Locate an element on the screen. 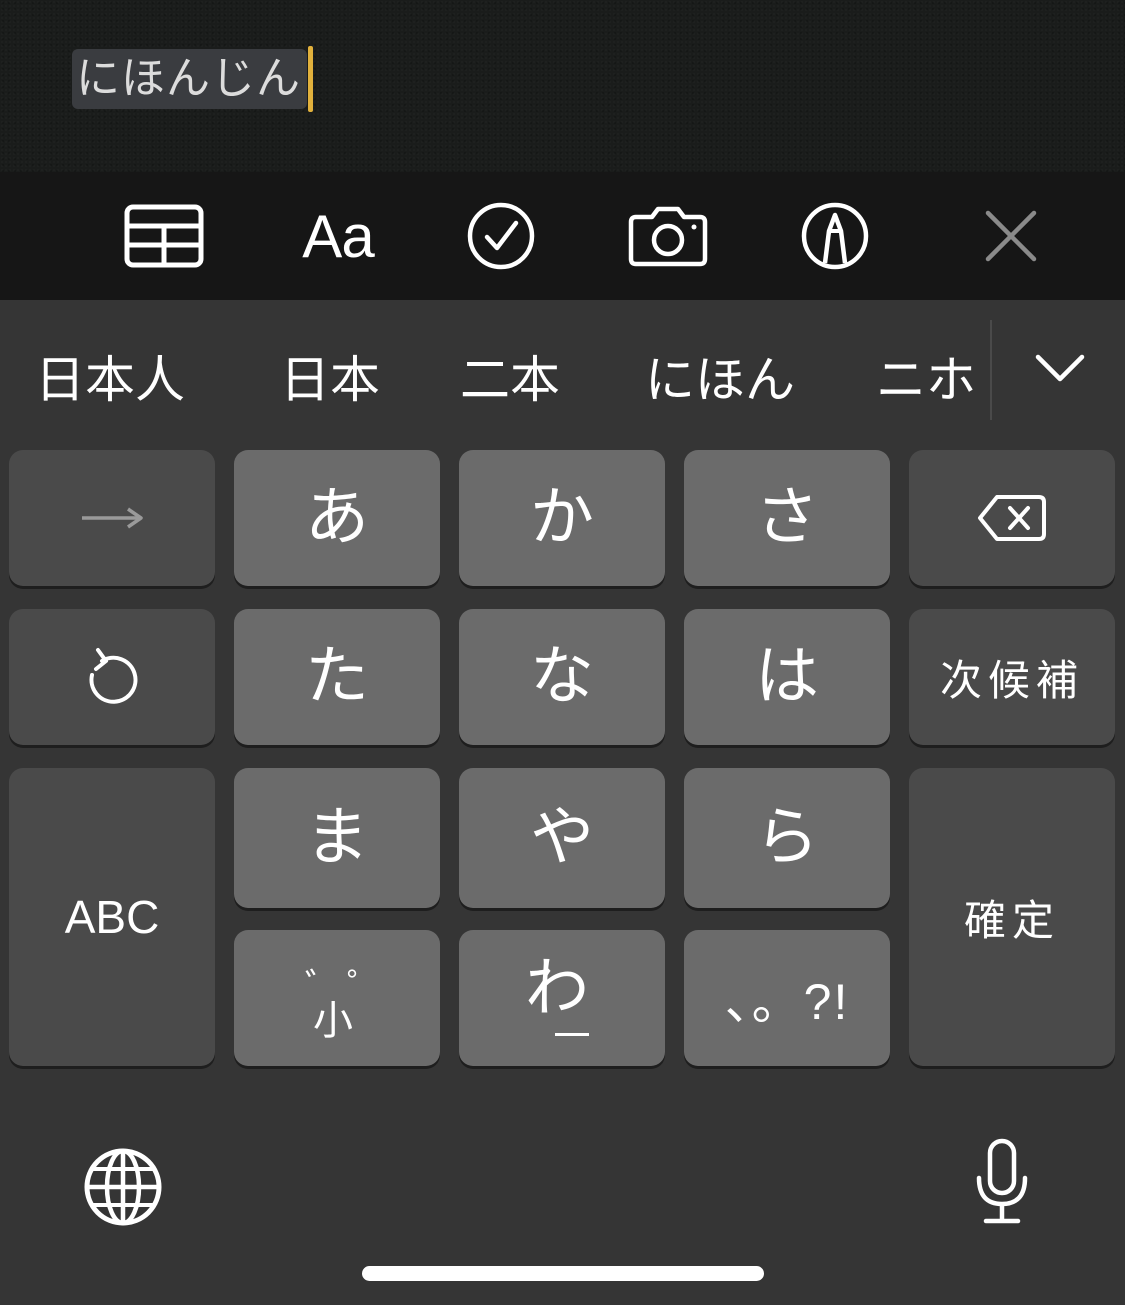  small-mark: 小 is located at coordinates (333, 1021).